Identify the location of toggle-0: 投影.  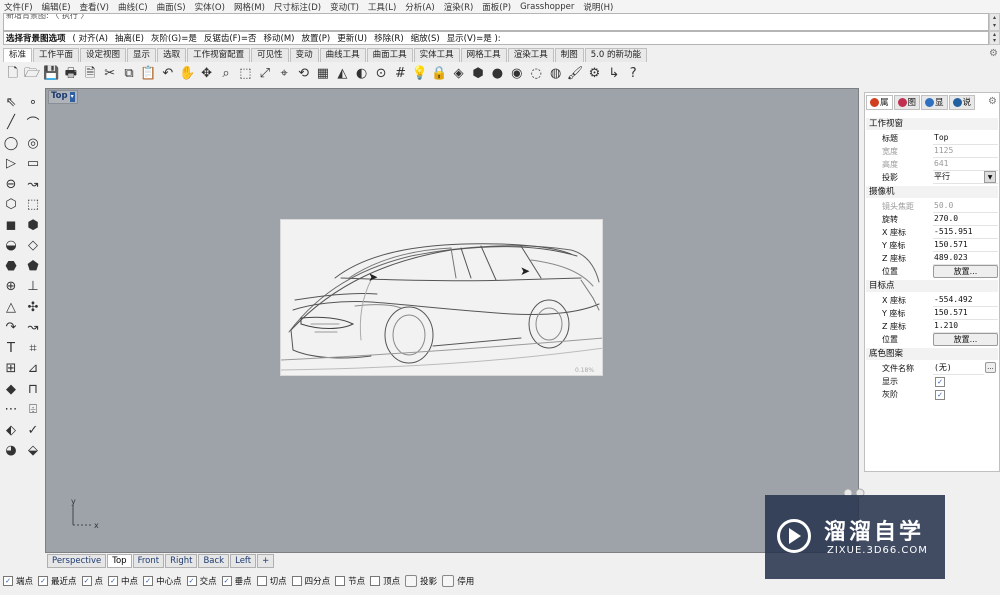
(421, 581).